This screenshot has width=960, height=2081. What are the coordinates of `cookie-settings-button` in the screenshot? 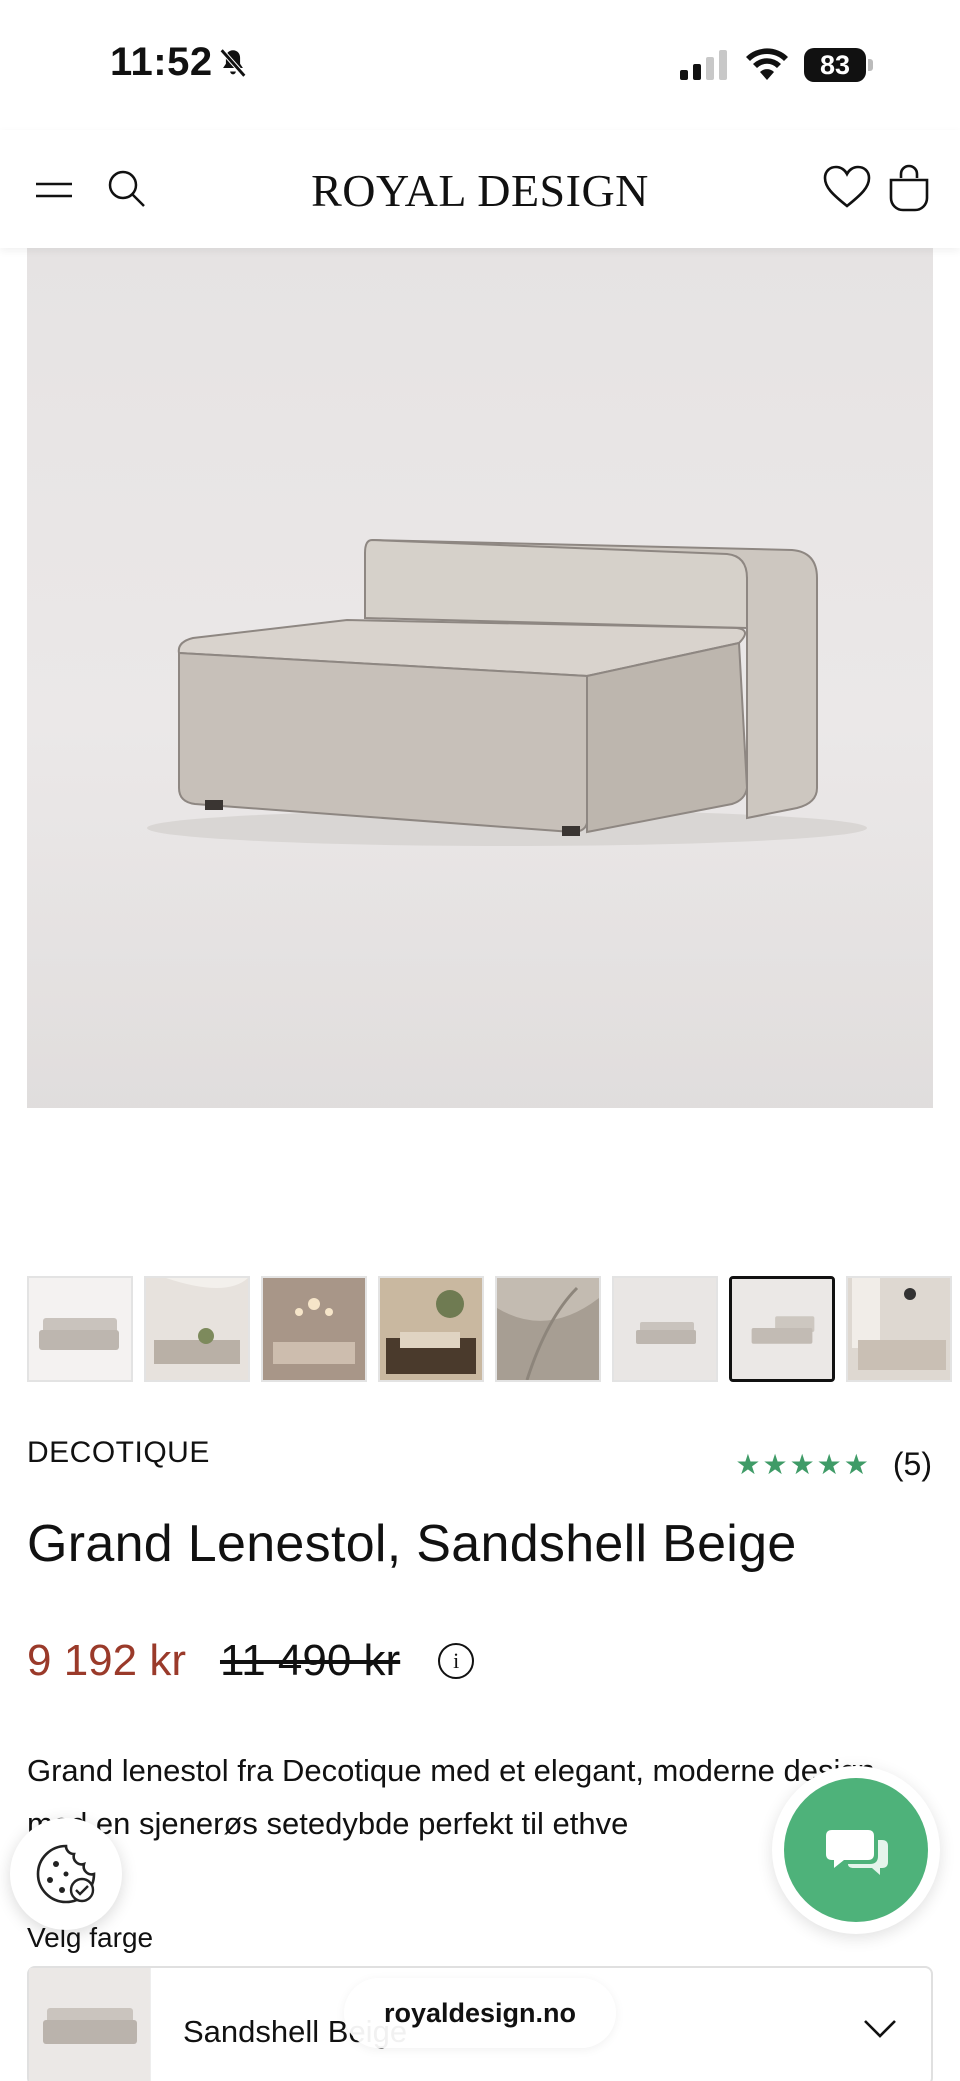 It's located at (66, 1874).